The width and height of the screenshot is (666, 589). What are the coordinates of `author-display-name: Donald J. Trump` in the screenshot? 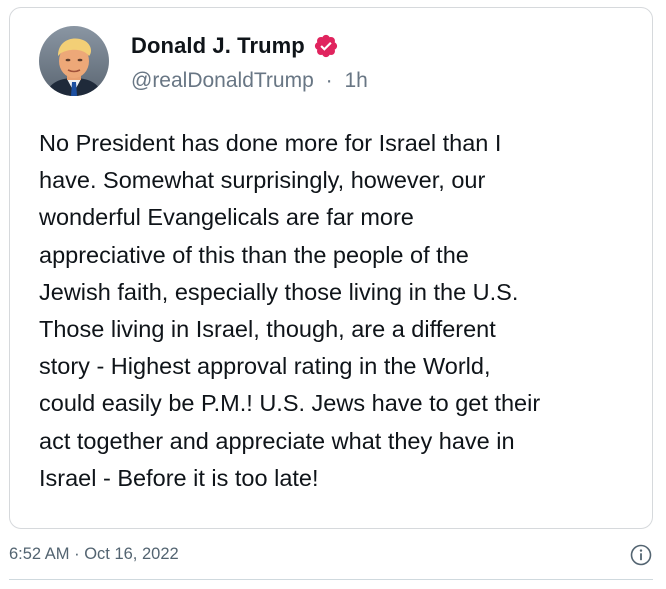 It's located at (218, 46).